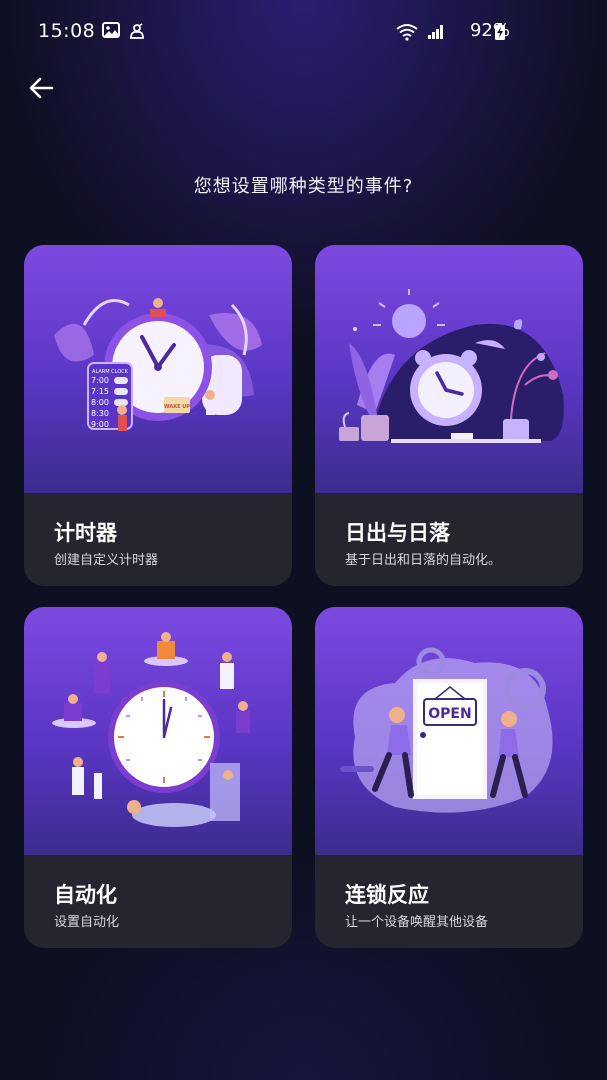 Image resolution: width=607 pixels, height=1080 pixels. I want to click on automation-illustration, so click(158, 731).